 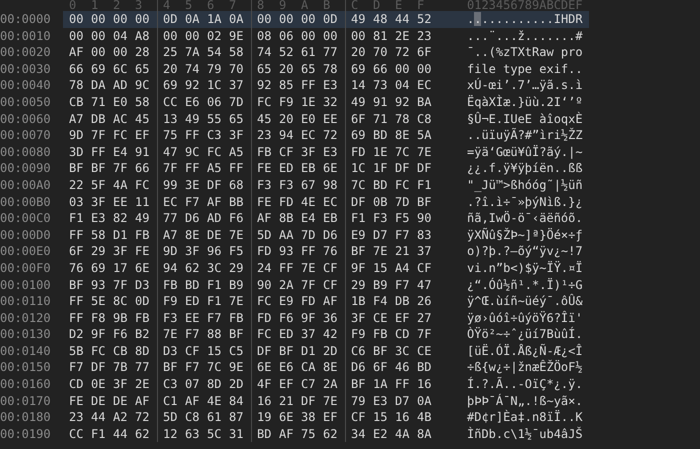 What do you see at coordinates (76, 417) in the screenshot?
I see `hex-byte: 23` at bounding box center [76, 417].